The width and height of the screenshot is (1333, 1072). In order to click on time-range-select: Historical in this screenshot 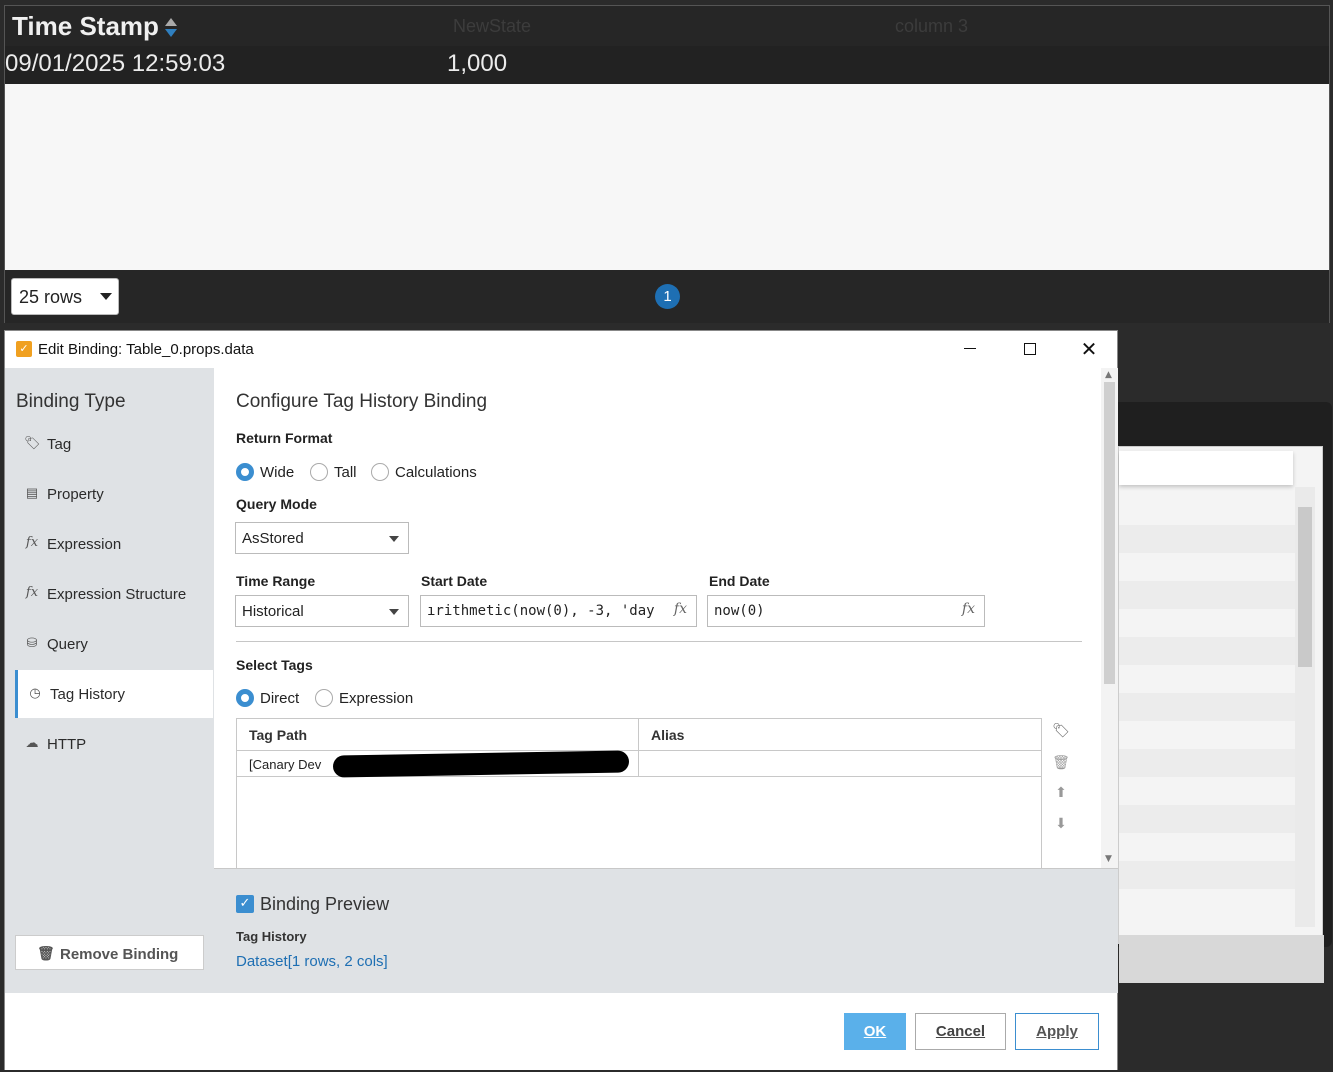, I will do `click(322, 611)`.